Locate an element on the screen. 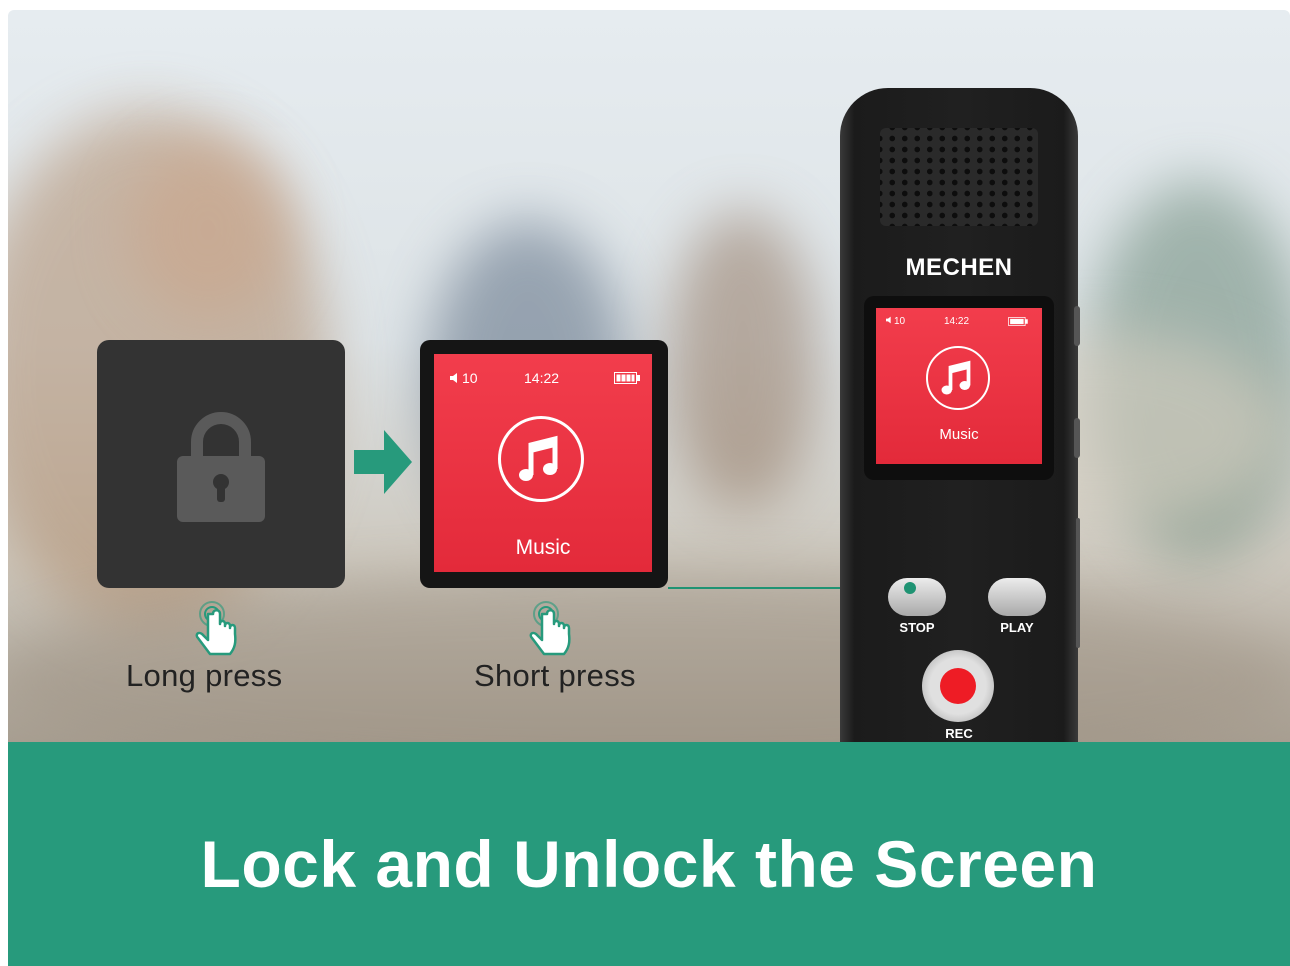 This screenshot has width=1290, height=966. device-screen-frame: 10 14:22 Music is located at coordinates (959, 388).